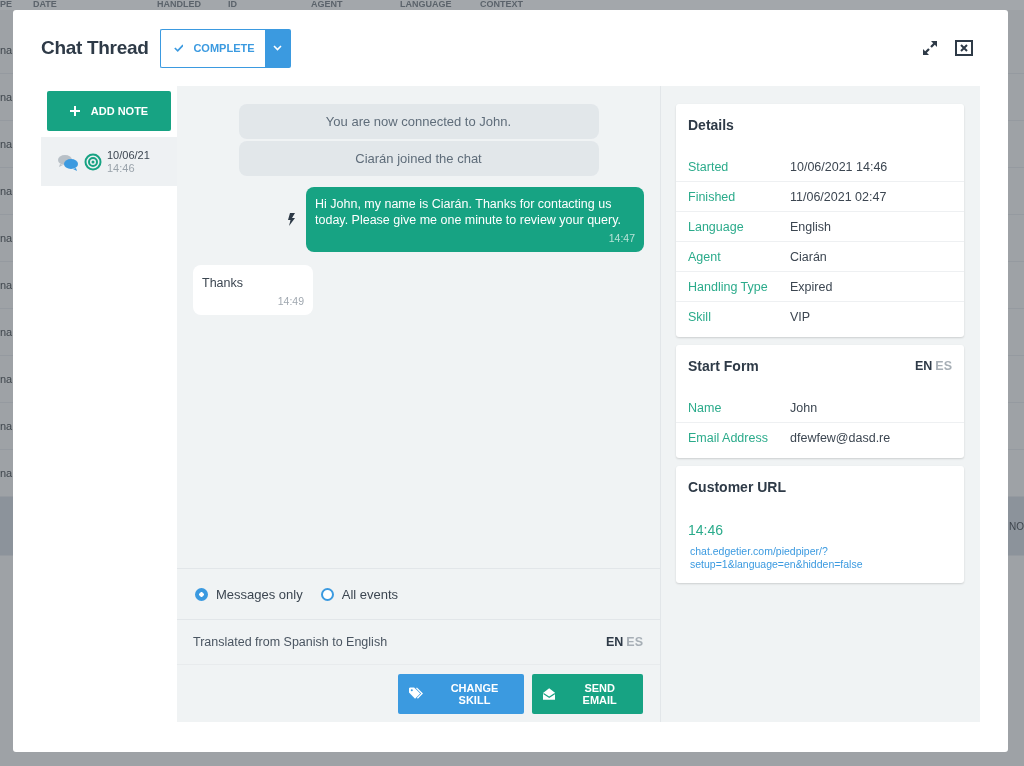  What do you see at coordinates (68, 161) in the screenshot?
I see `chat-bubbles-icon` at bounding box center [68, 161].